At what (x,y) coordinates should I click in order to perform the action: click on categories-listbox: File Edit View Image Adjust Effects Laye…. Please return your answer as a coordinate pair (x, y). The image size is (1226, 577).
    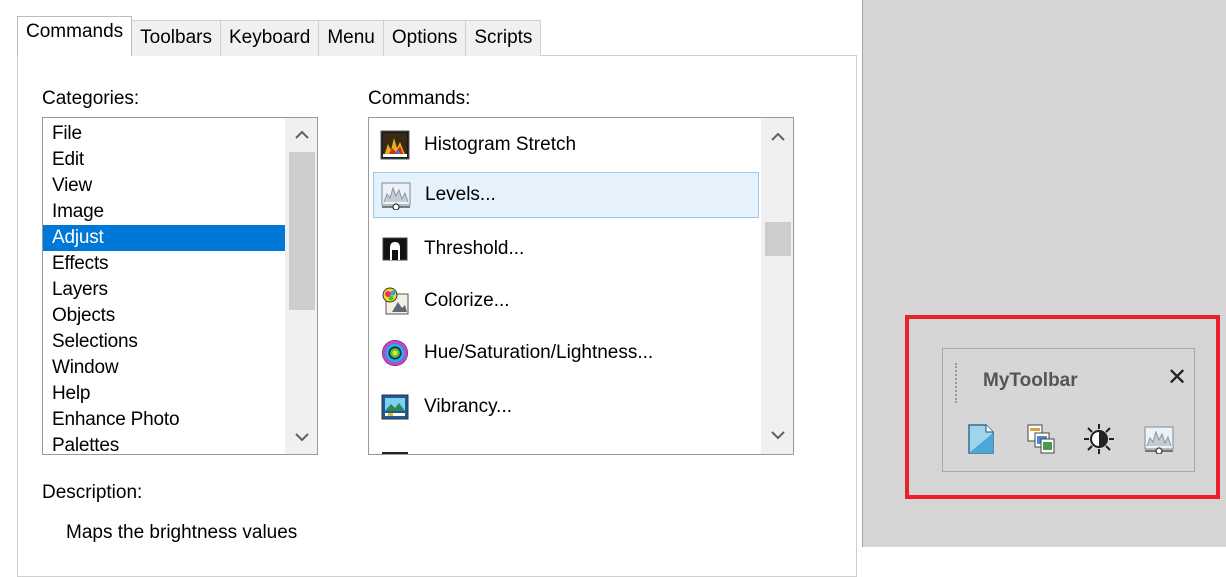
    Looking at the image, I should click on (180, 286).